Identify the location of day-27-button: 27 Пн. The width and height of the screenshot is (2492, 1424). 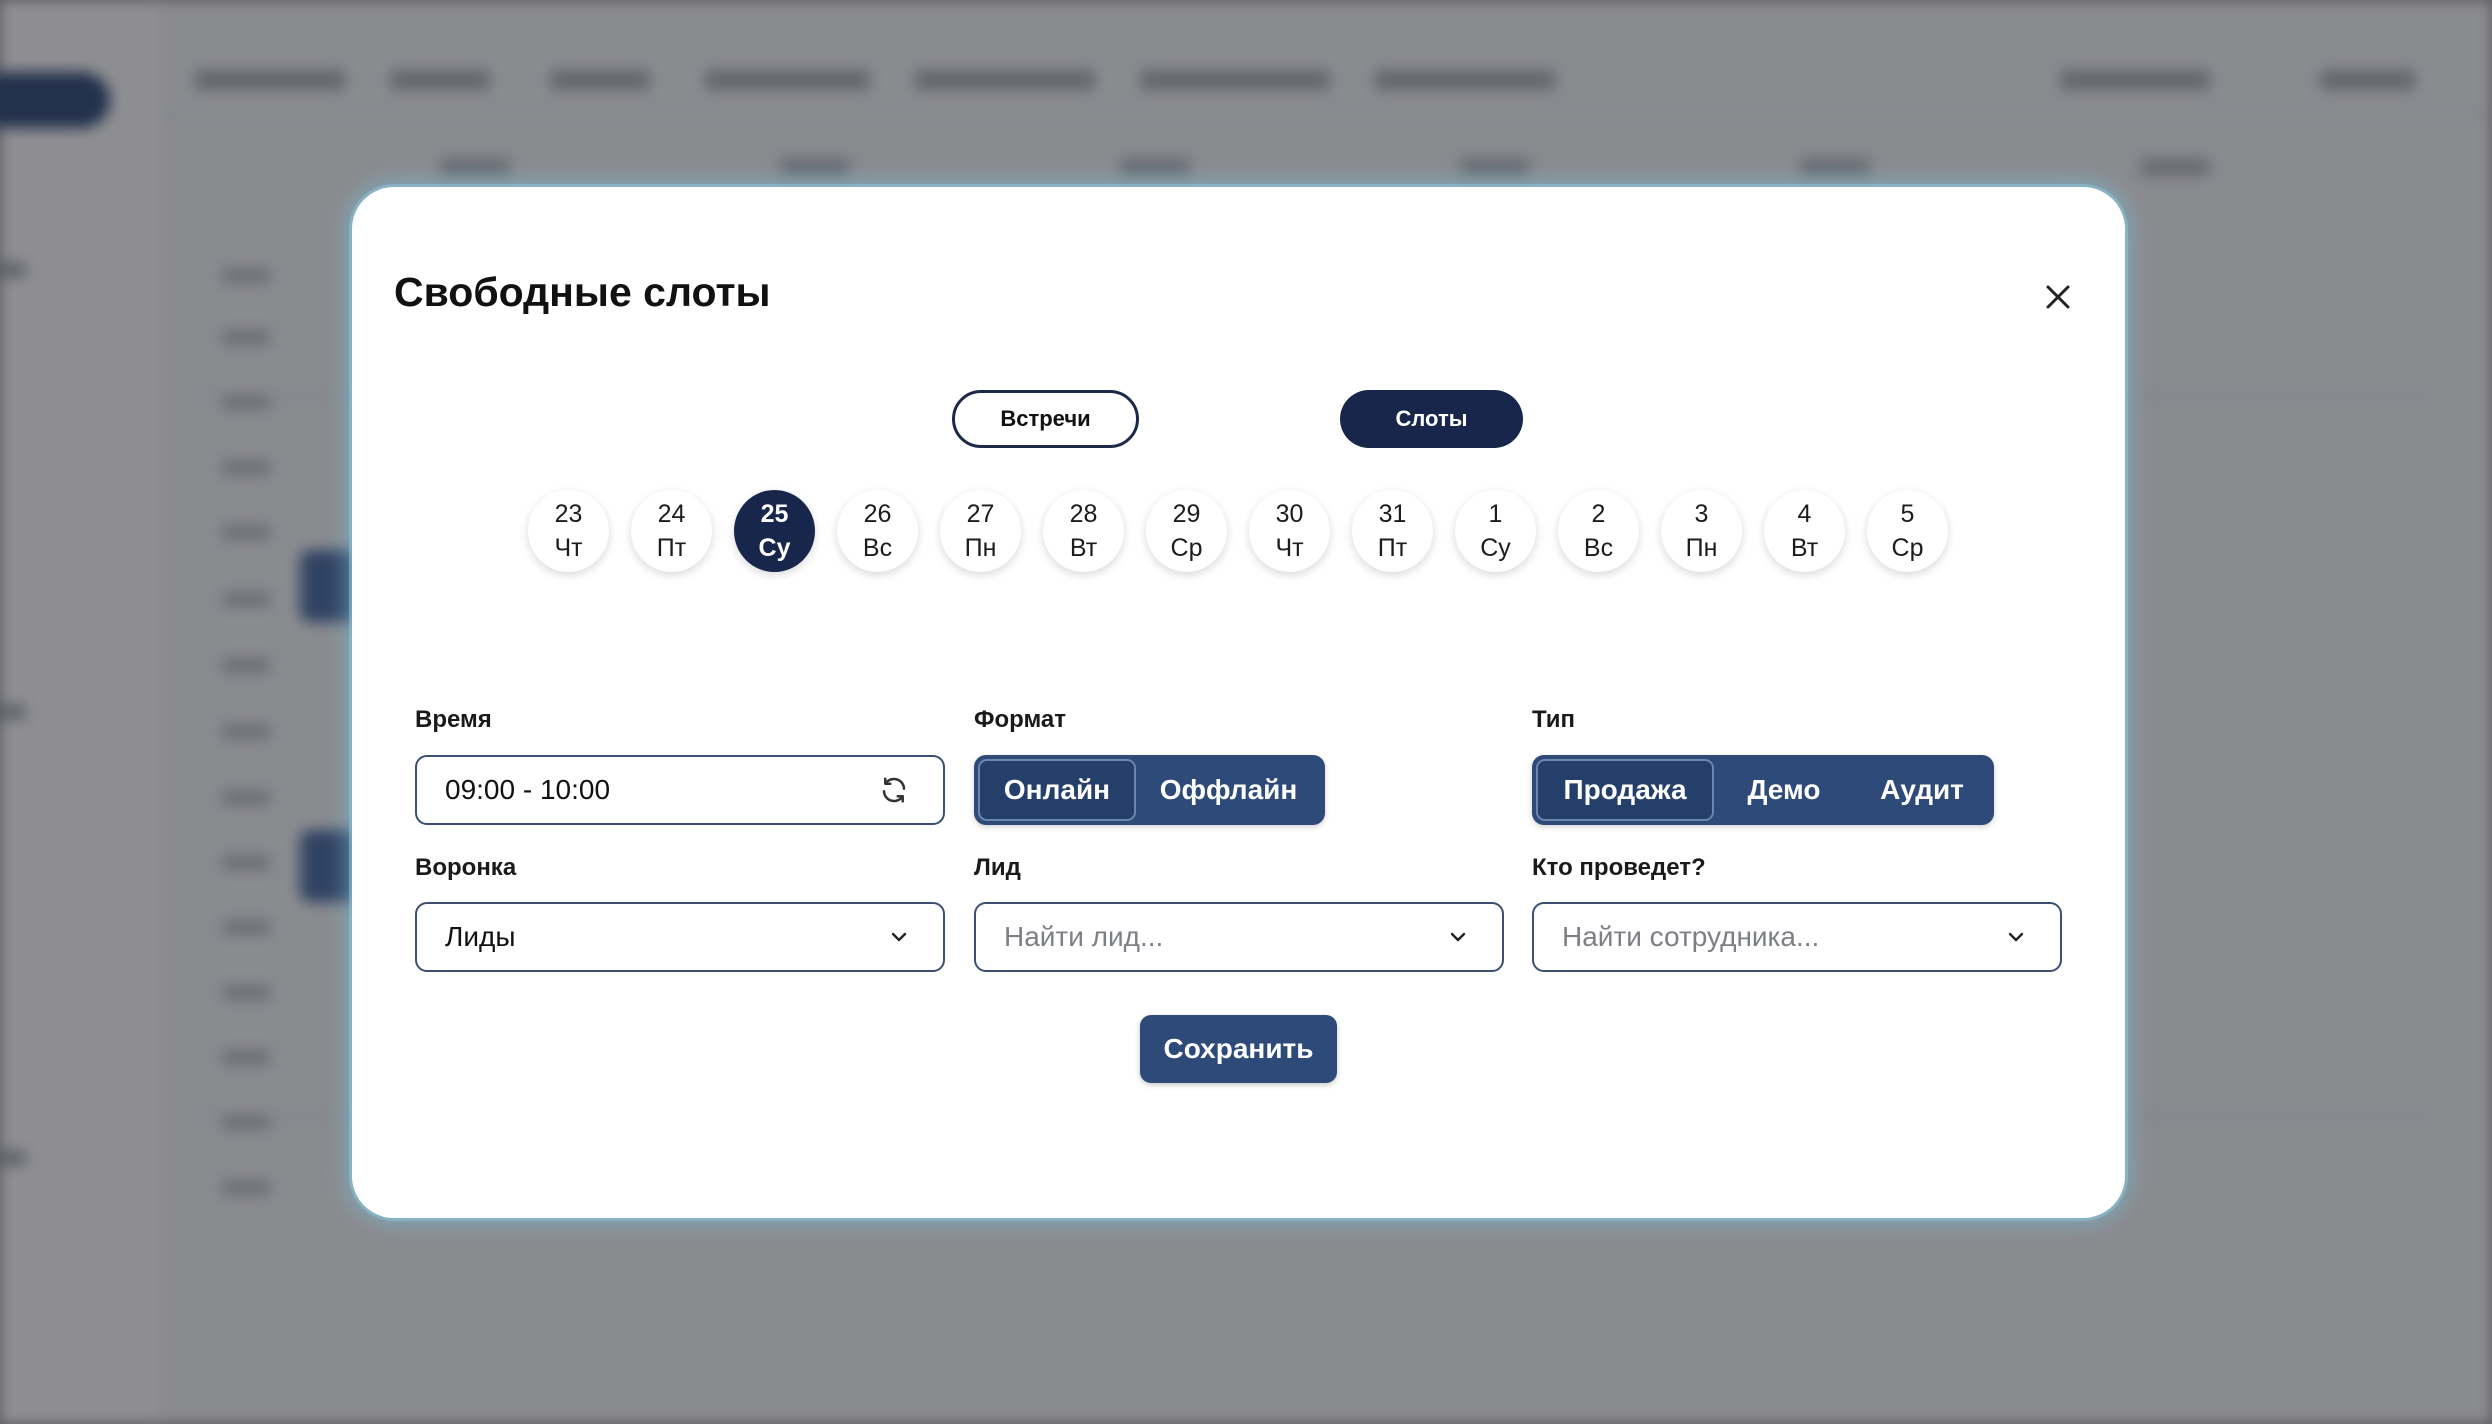
(980, 531).